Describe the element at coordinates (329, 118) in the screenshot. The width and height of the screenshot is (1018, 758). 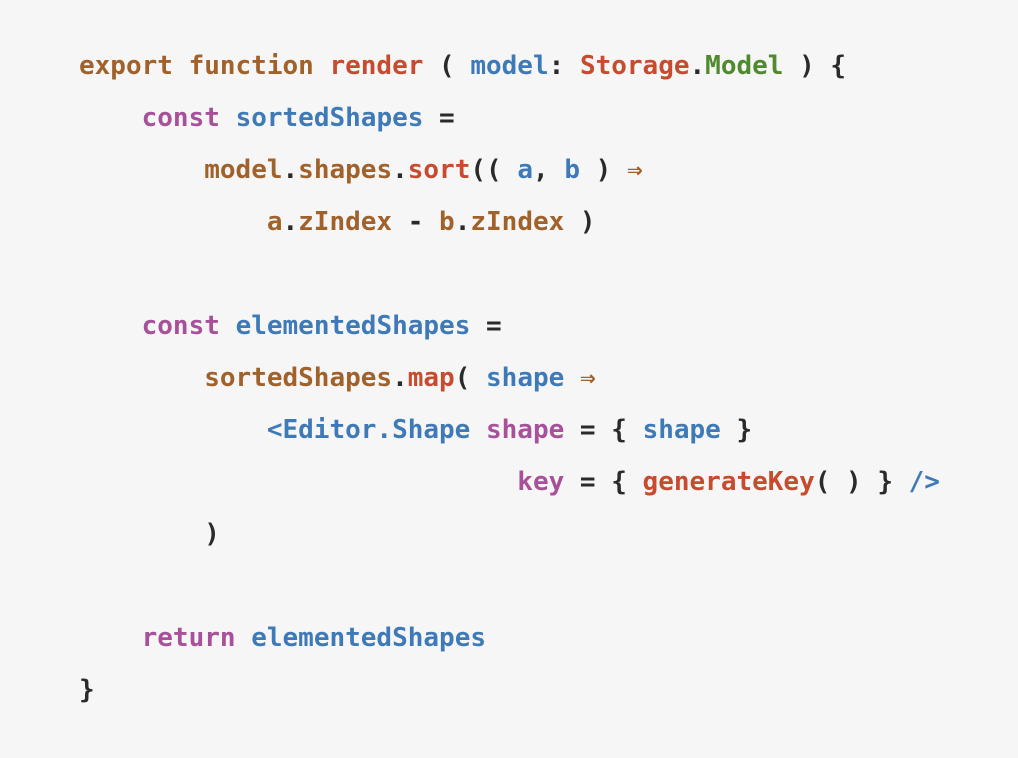
I see `code-token-identifier: sortedShapes` at that location.